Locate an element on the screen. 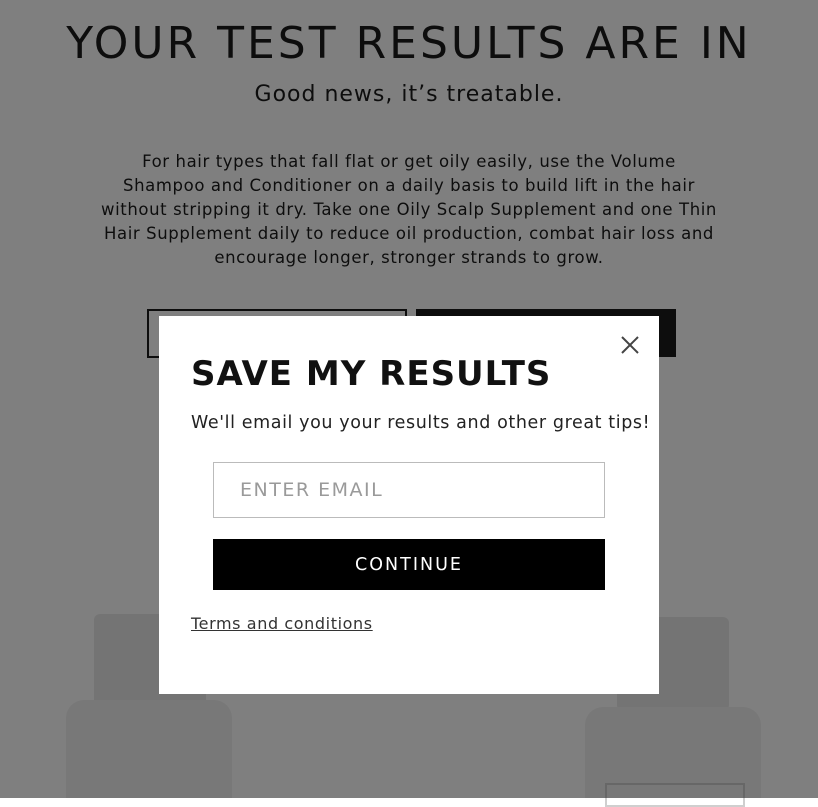  continue-button: CONTINUE is located at coordinates (409, 564).